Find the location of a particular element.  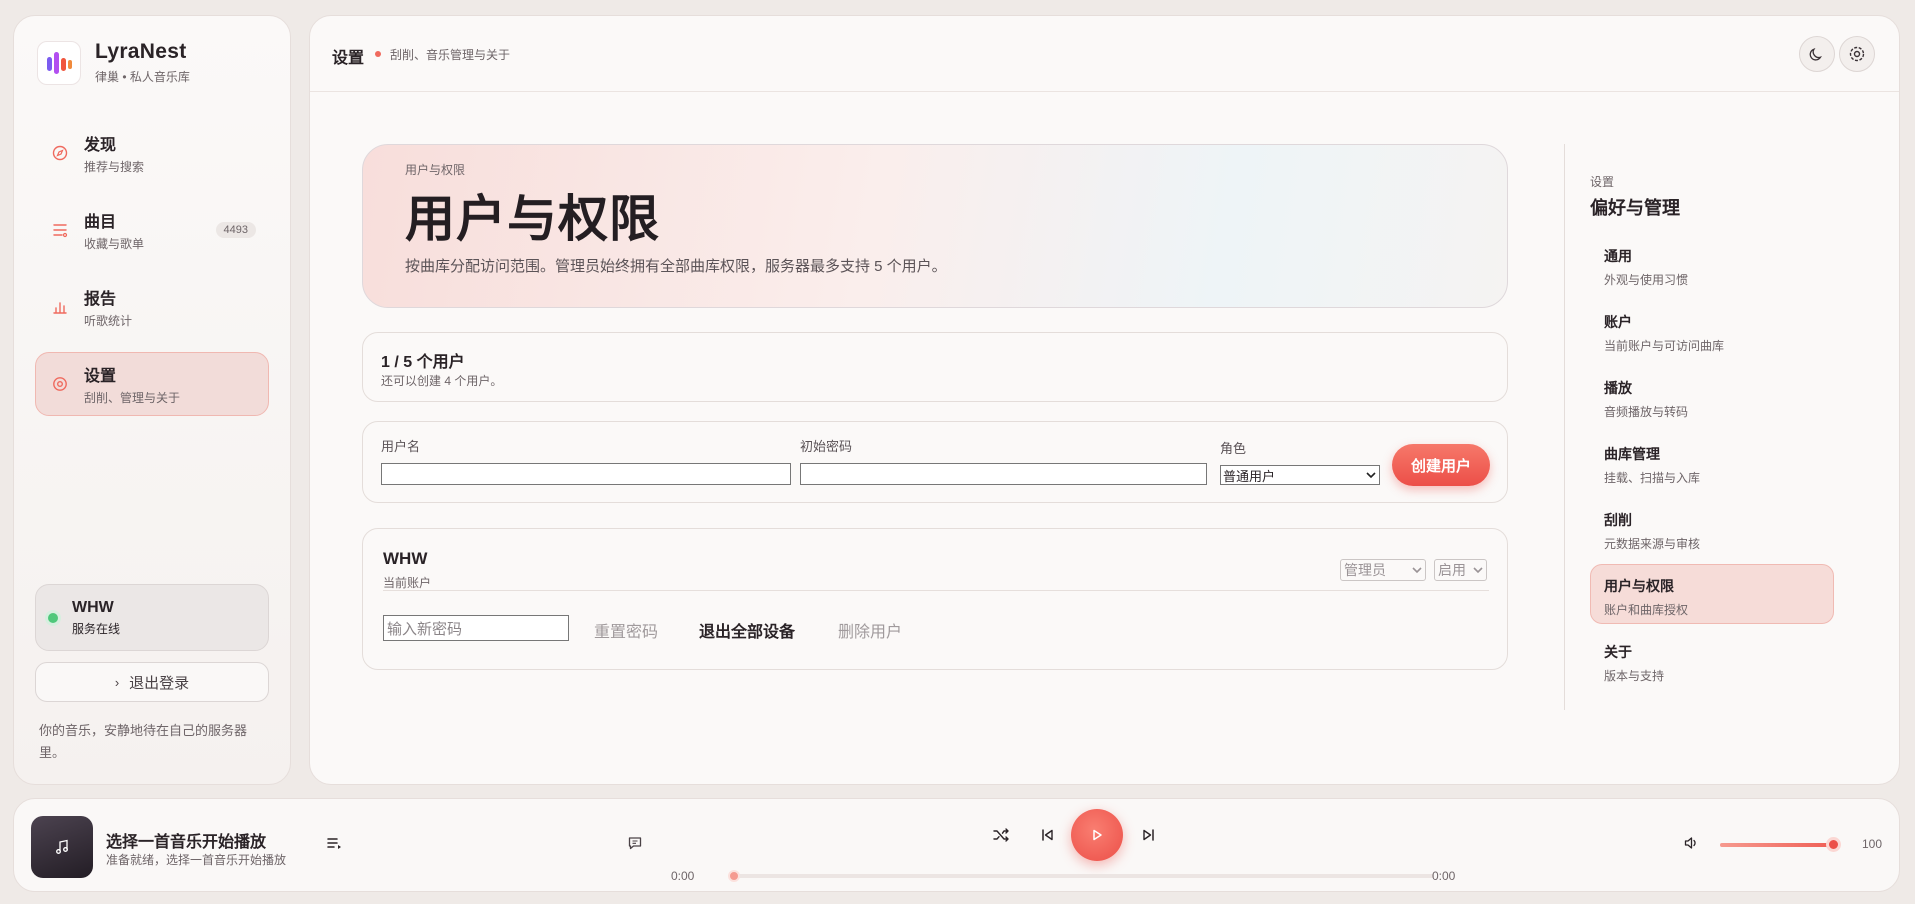

create-user-form: 用户名 初始密码 角色 普通用户 创建用户 is located at coordinates (935, 462).